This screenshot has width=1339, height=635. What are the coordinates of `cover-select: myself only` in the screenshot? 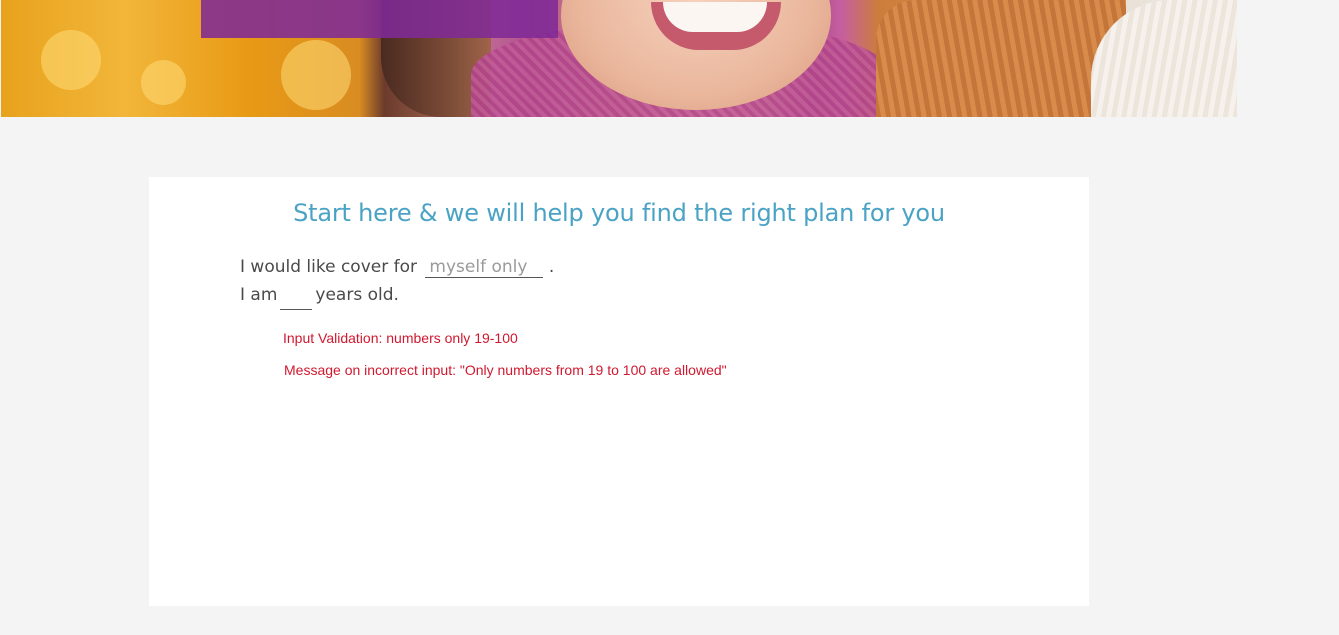 It's located at (484, 267).